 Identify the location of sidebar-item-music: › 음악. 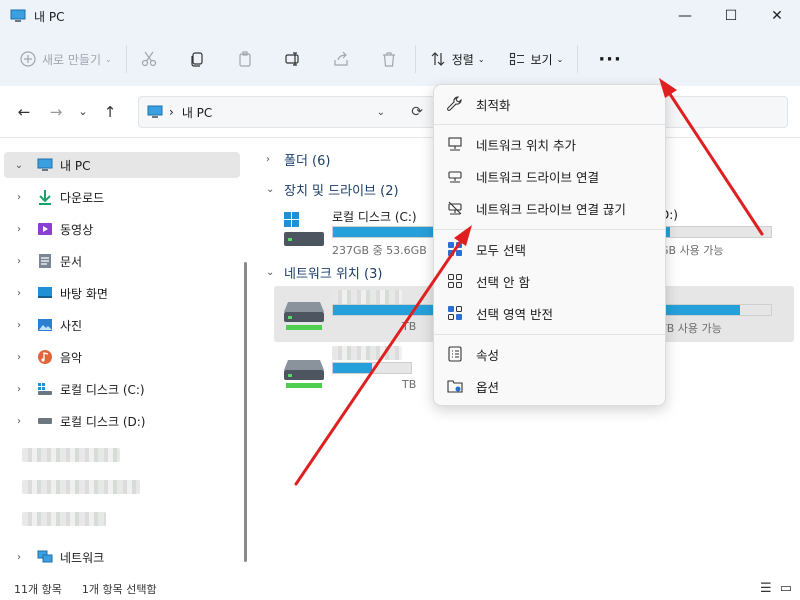
(122, 357).